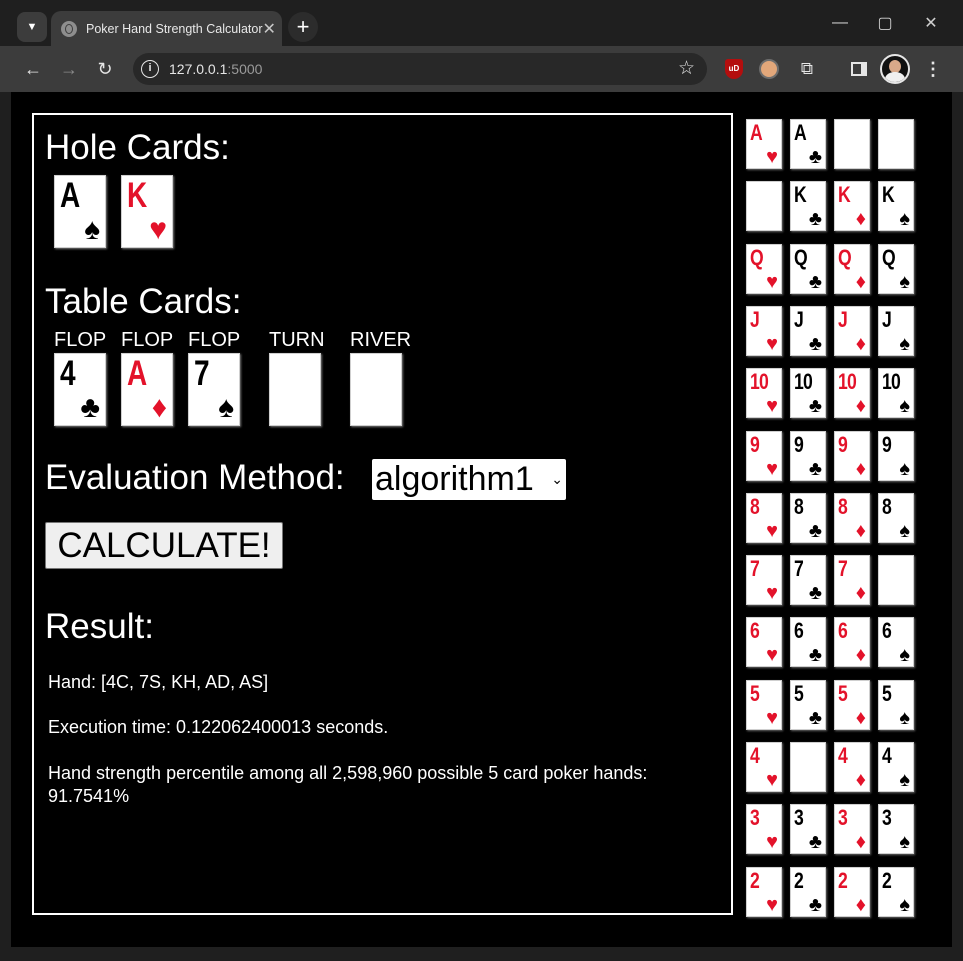 Image resolution: width=963 pixels, height=961 pixels. What do you see at coordinates (852, 455) in the screenshot?
I see `deck-card: 9 ♦` at bounding box center [852, 455].